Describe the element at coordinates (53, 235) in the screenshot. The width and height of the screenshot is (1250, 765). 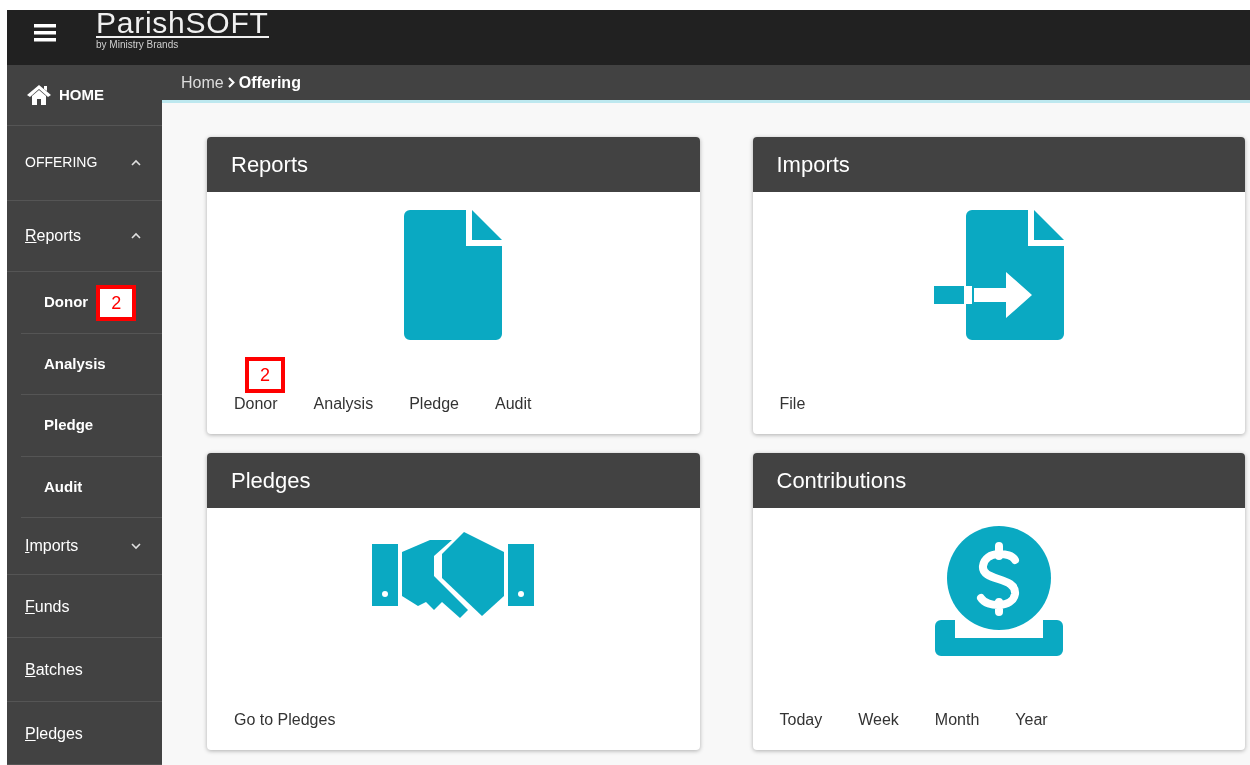
I see `group-label: Reports` at that location.